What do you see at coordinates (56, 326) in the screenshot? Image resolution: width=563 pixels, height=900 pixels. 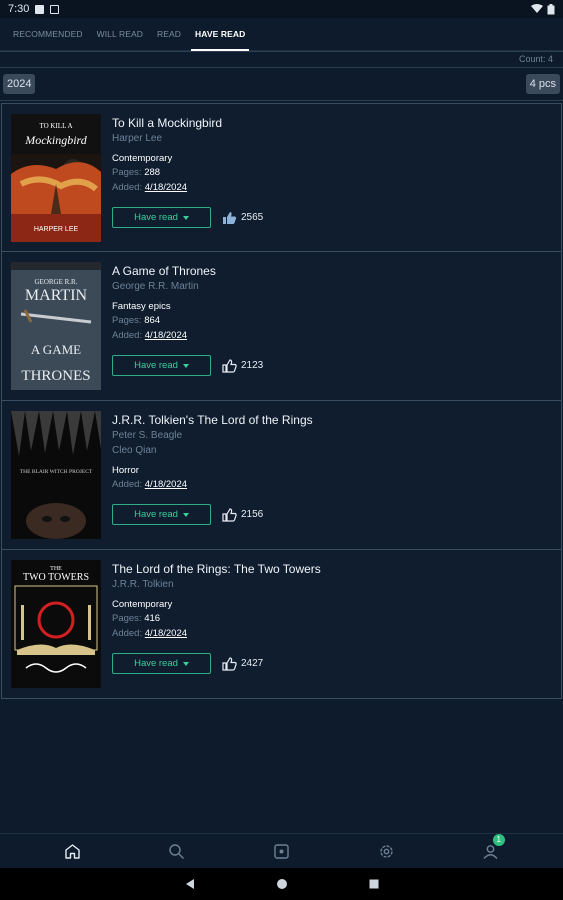 I see `book-cover: GEORGE R.R. MARTIN A GAME THRONES` at bounding box center [56, 326].